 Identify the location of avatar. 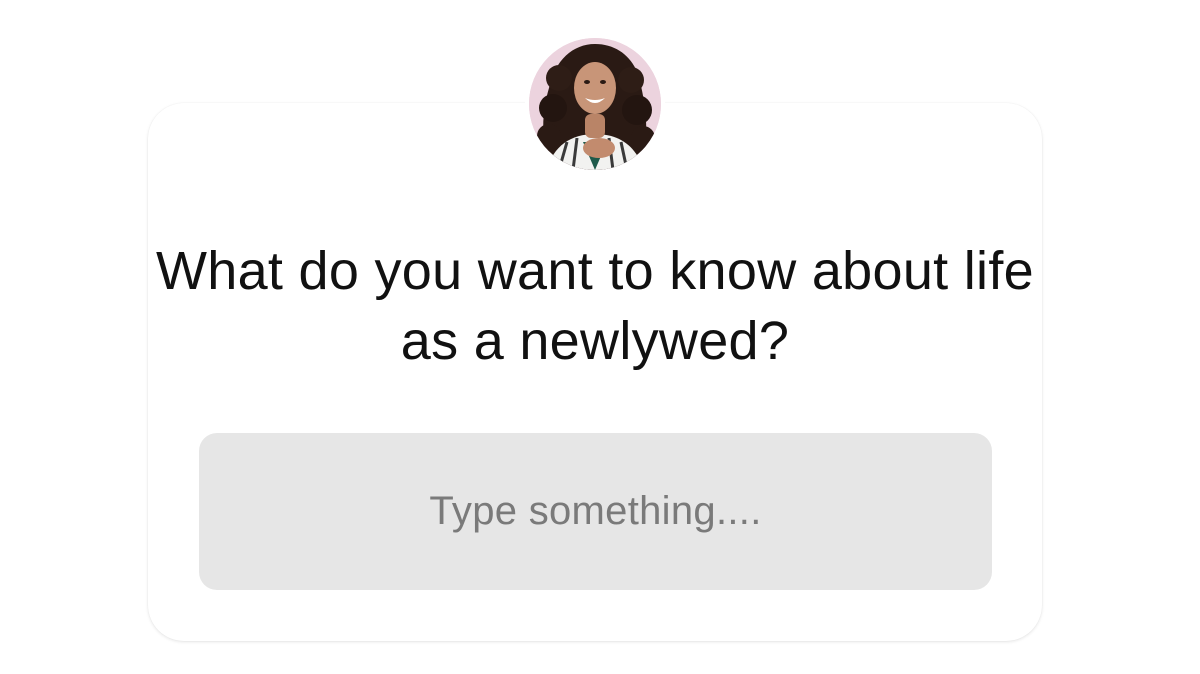
(595, 104).